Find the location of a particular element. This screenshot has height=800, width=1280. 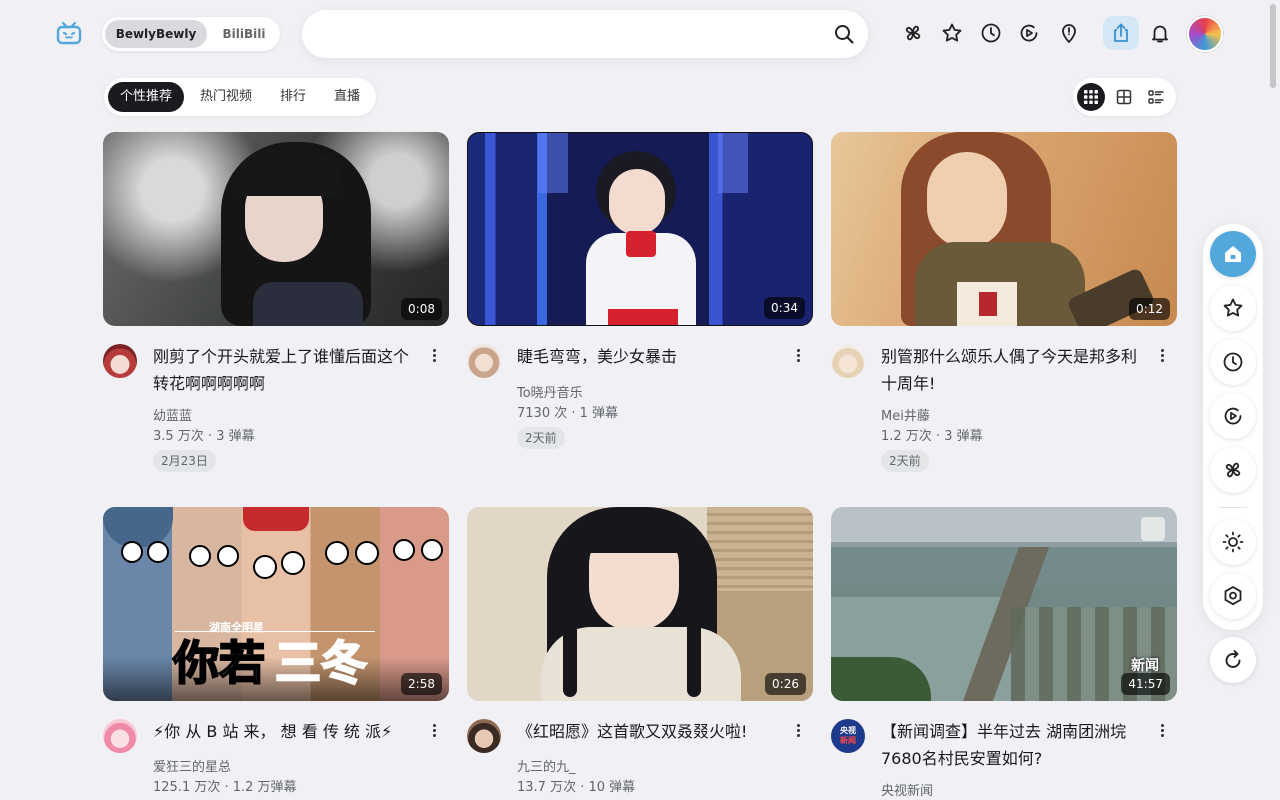

video-duration: 0:12 is located at coordinates (1149, 309).